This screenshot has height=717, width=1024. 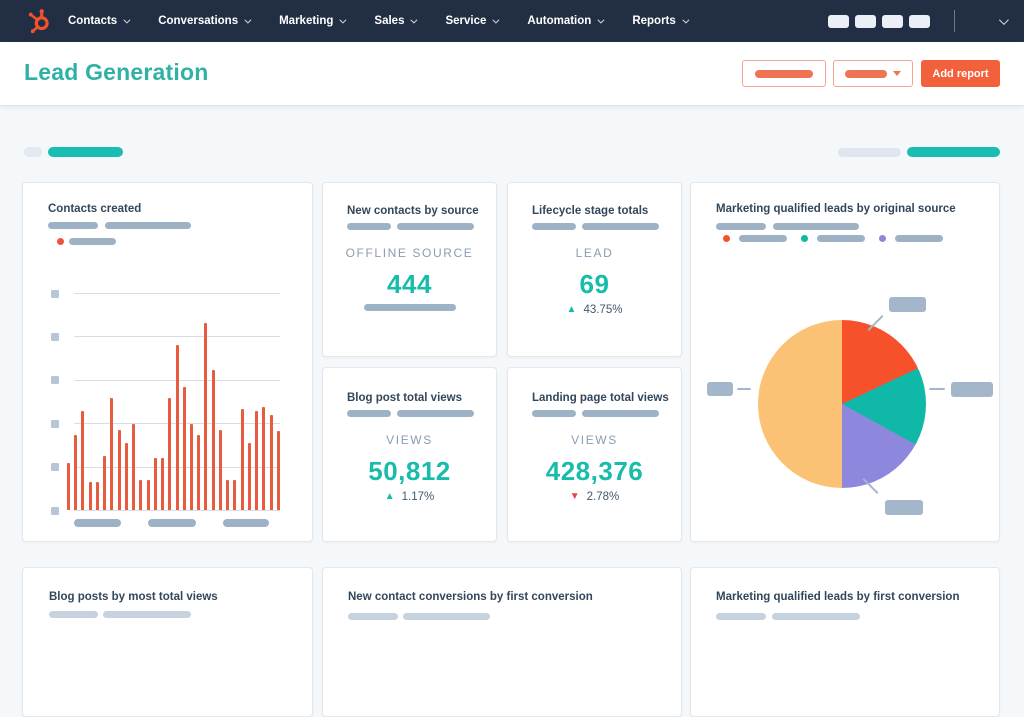 I want to click on delta-value: 43.75%, so click(x=603, y=310).